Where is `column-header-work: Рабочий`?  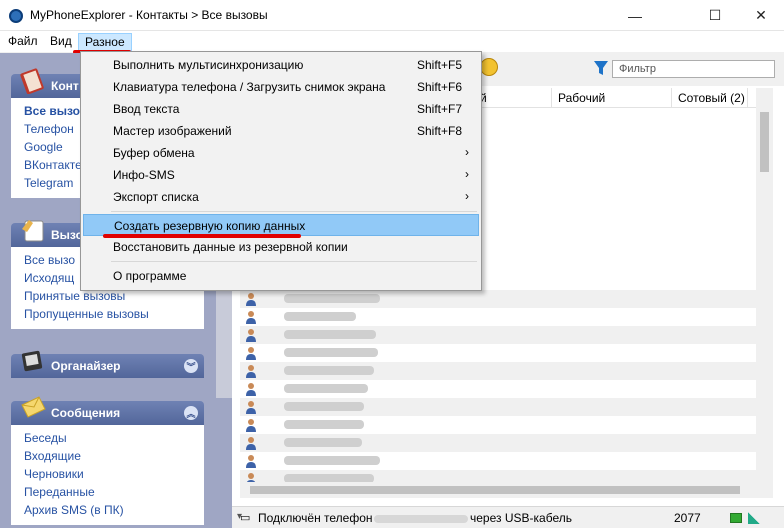
column-header-work: Рабочий is located at coordinates (581, 98).